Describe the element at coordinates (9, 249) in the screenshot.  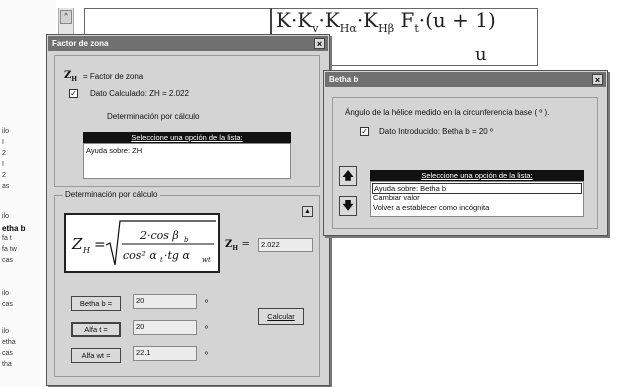
I see `sidebar-item: fa tw` at that location.